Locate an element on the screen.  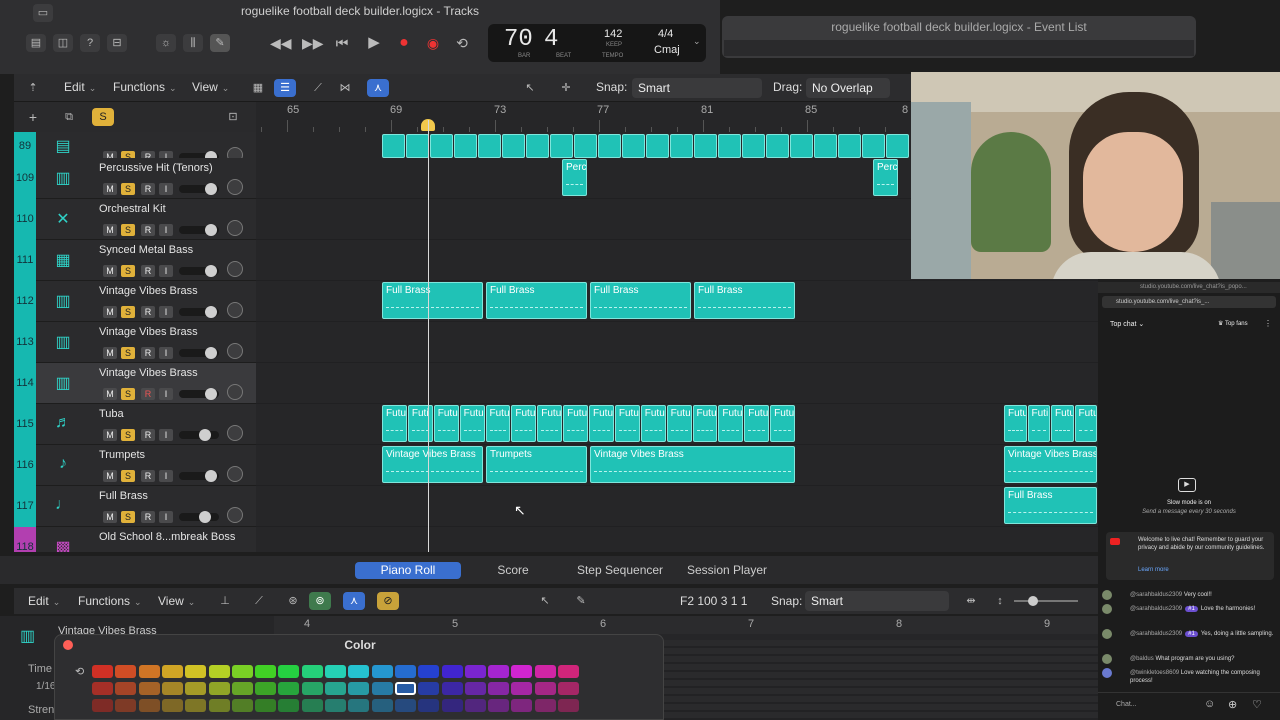
track-header: ▥ Vintage Vibes Brass M S R I is located at coordinates (146, 383).